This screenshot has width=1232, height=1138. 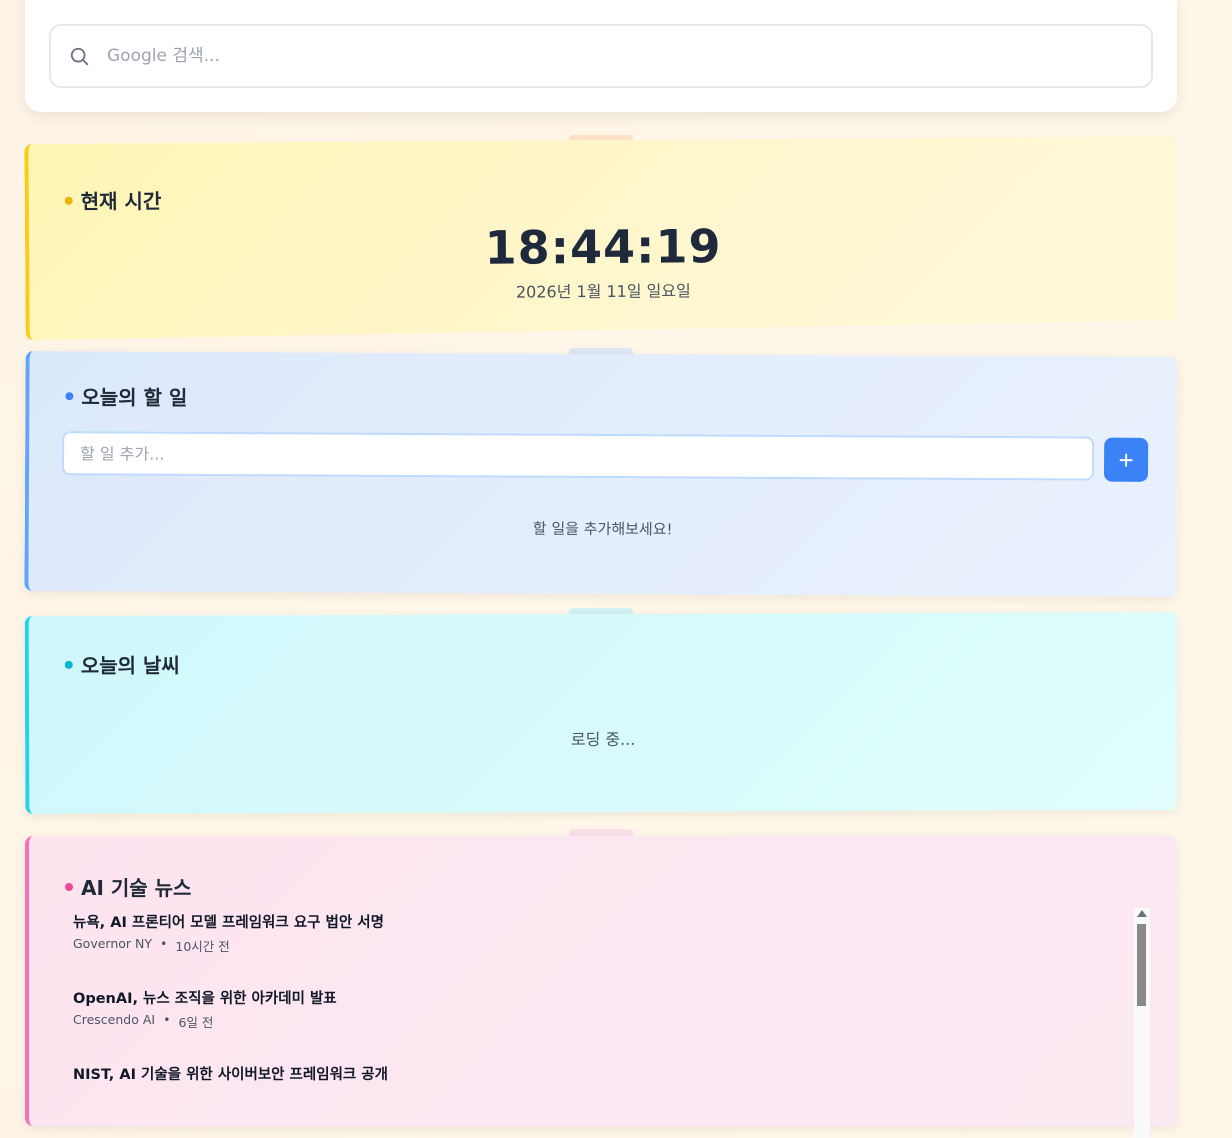 I want to click on news-item-title: OpenAI, 뉴스 조직을 위한 아카데미 발표, so click(x=583, y=999).